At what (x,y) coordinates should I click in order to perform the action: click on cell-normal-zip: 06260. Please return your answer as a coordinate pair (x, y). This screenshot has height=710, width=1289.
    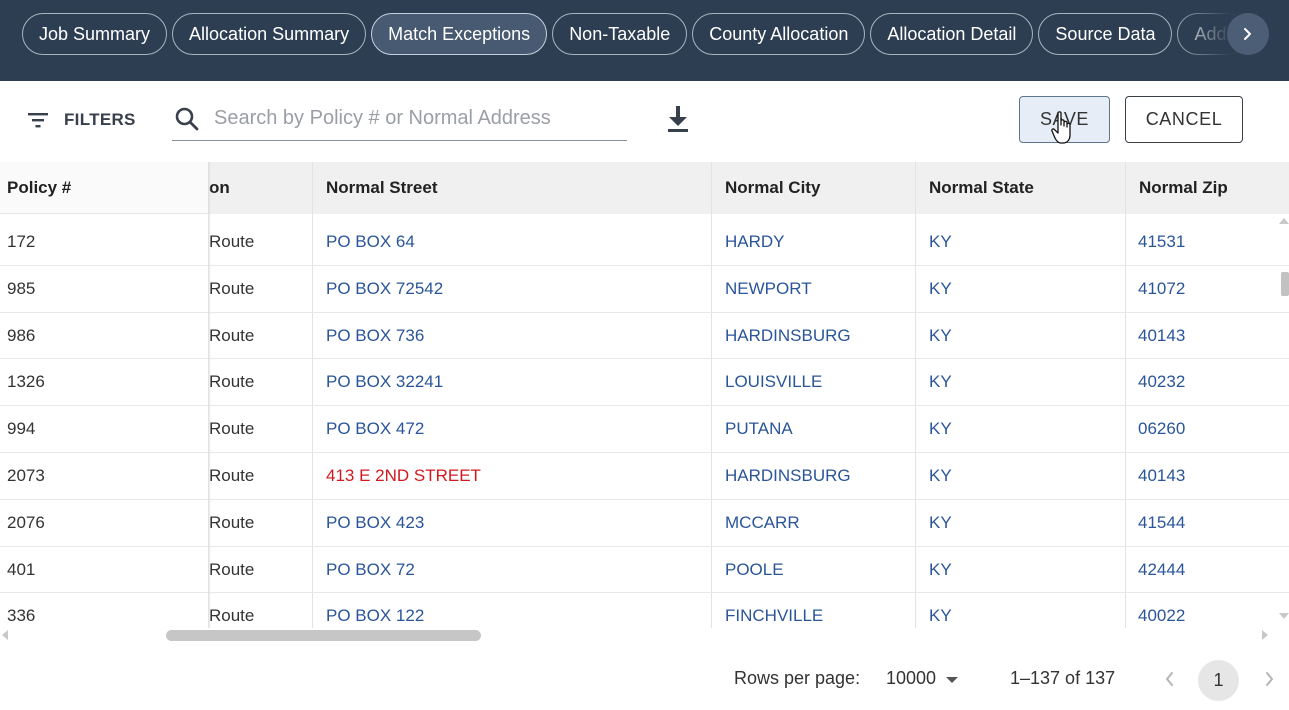
    Looking at the image, I should click on (1161, 429).